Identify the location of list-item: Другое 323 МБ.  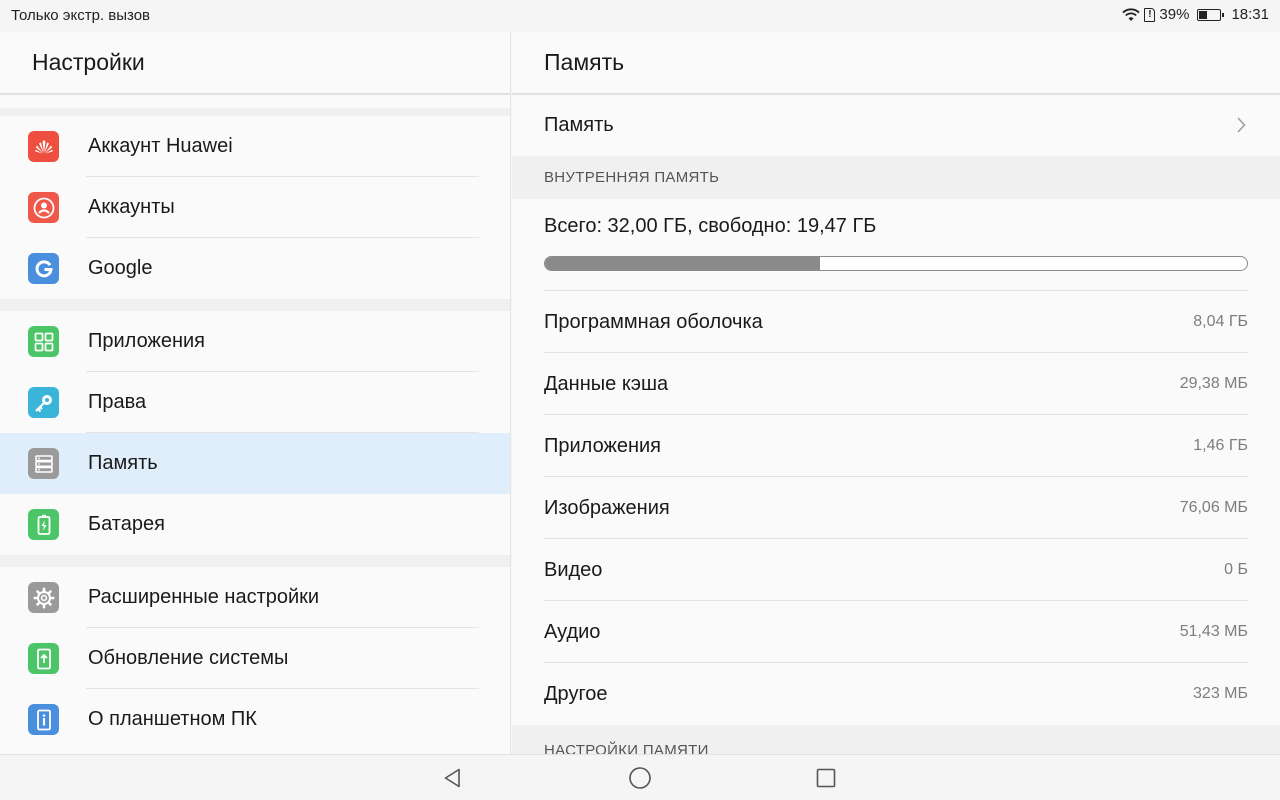
(896, 694).